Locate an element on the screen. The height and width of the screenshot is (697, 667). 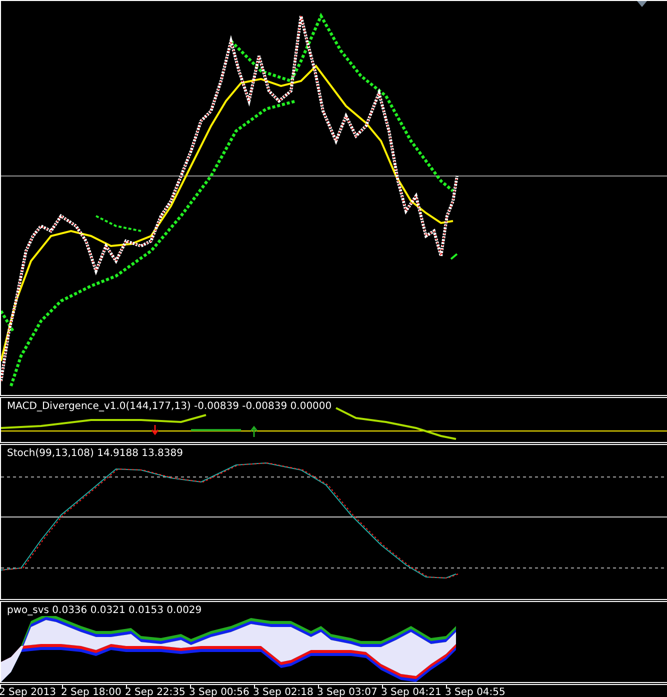
upper-band-line is located at coordinates (7, 321).